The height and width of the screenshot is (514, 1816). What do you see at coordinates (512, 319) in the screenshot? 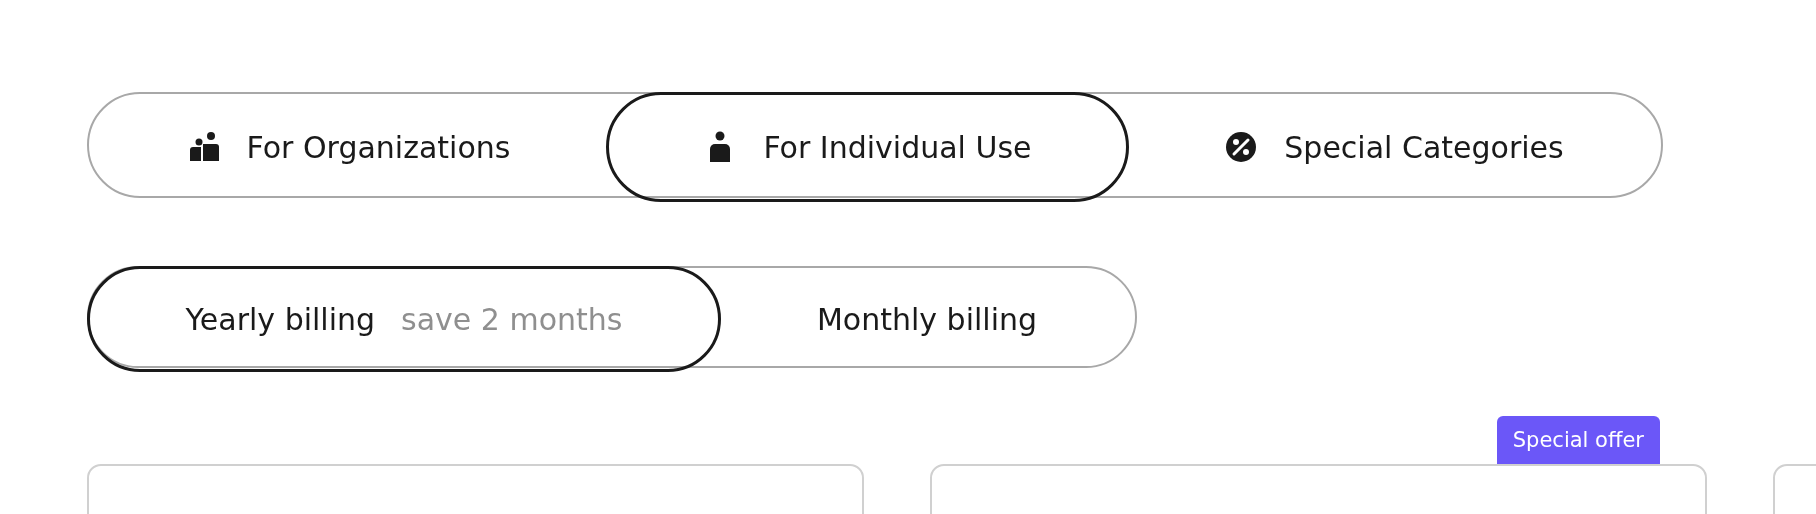
I see `savings-note: save 2 months` at bounding box center [512, 319].